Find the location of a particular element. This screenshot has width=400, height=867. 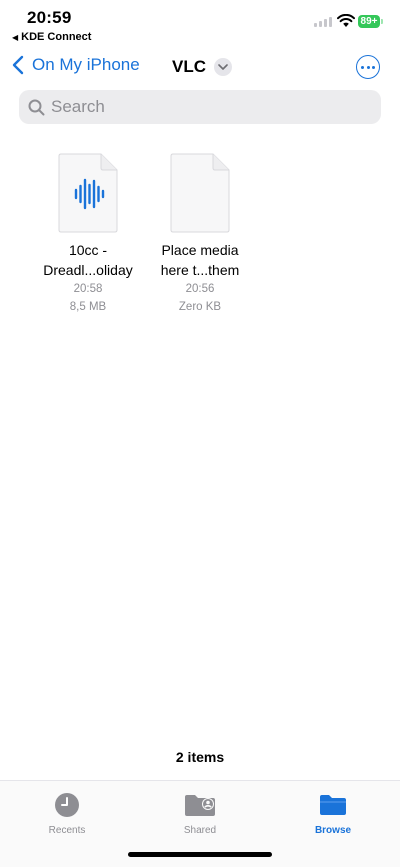

tab-shared: Shared is located at coordinates (200, 813).